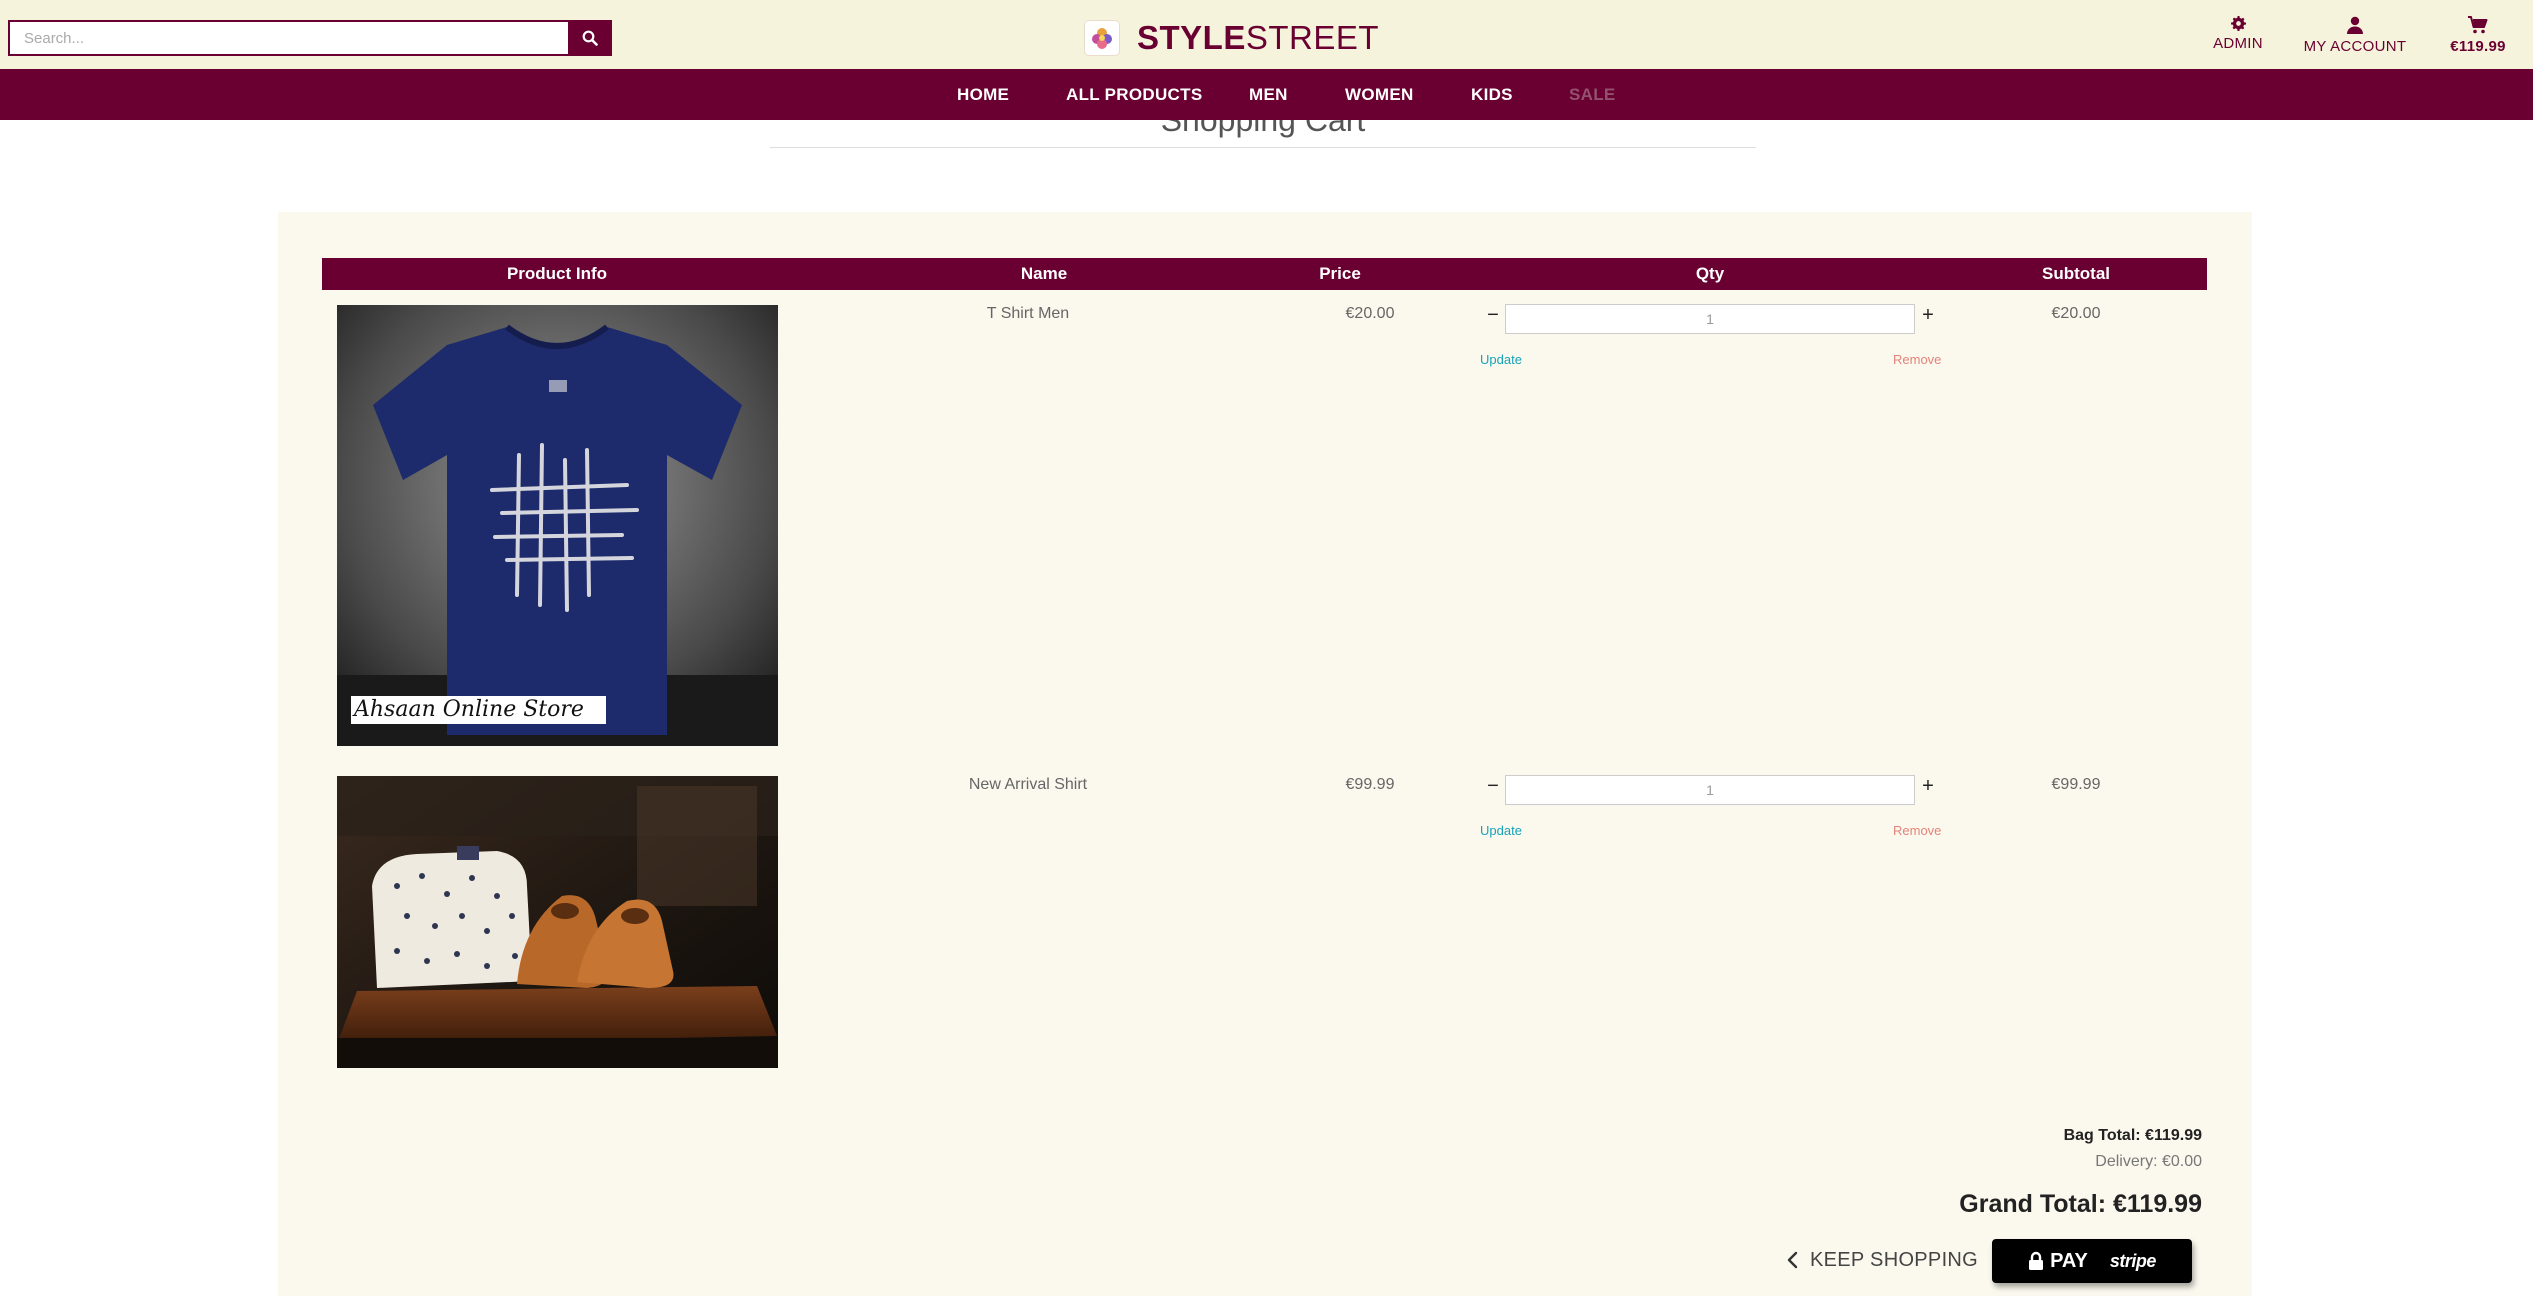 This screenshot has height=1296, width=2533. I want to click on header-subtotal: Subtotal, so click(2076, 273).